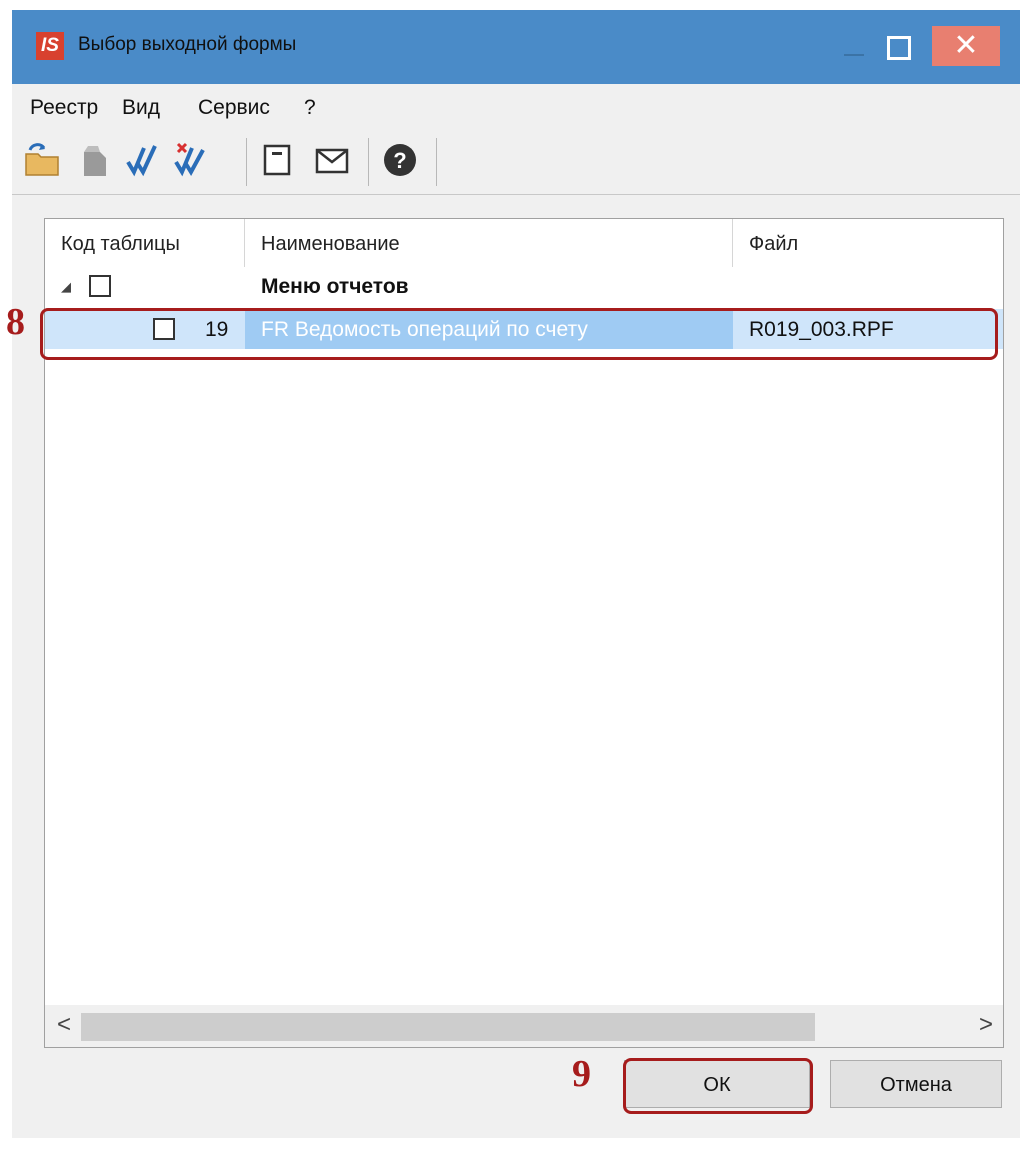 This screenshot has height=1149, width=1032. I want to click on column-header-name: Наименование, so click(489, 243).